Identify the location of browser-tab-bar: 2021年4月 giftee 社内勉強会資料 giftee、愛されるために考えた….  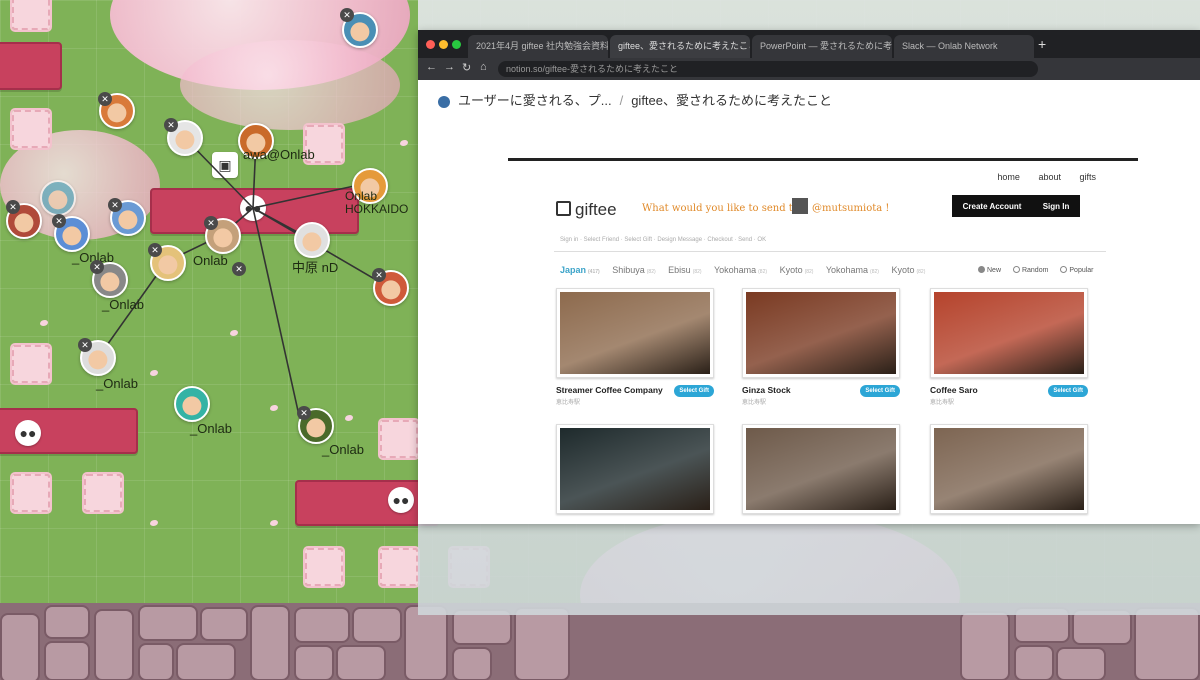
(809, 44).